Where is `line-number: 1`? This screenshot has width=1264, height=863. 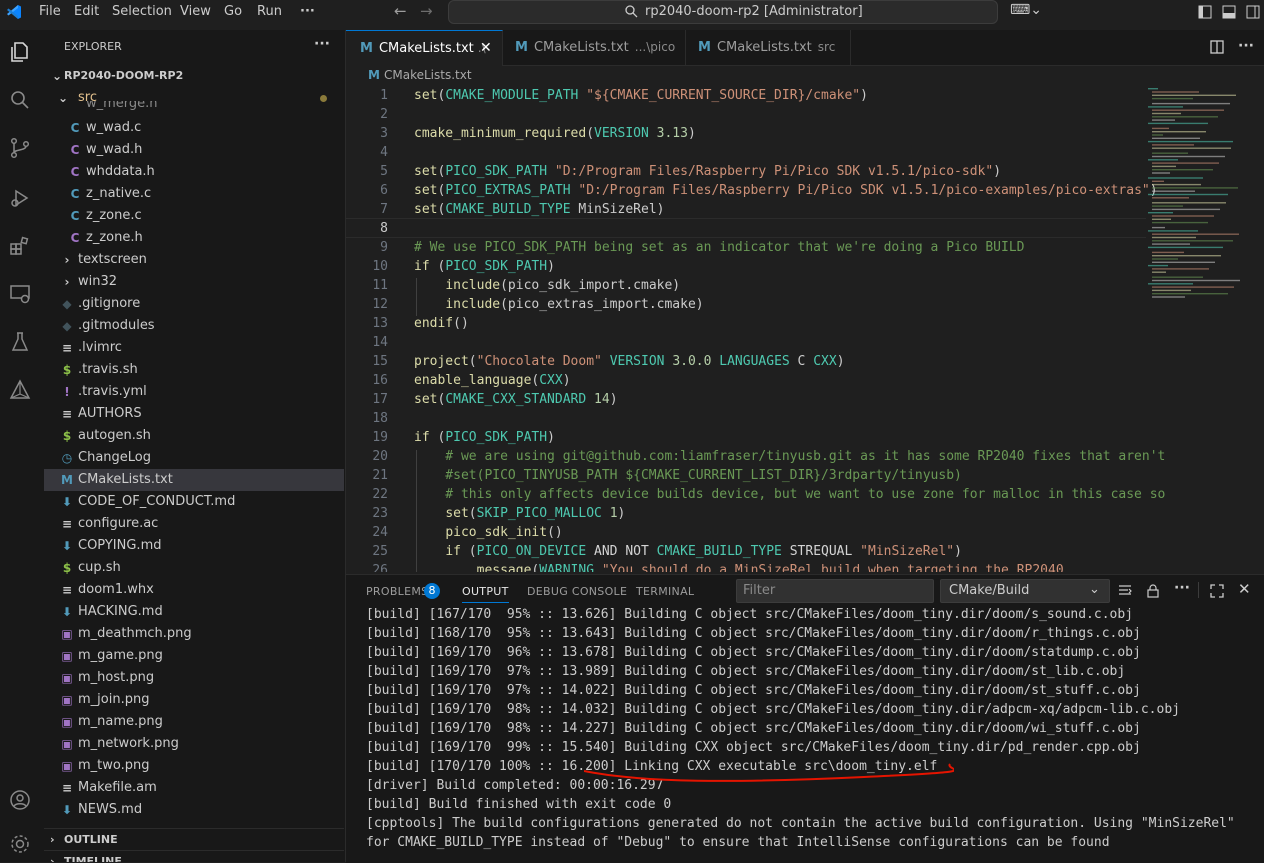 line-number: 1 is located at coordinates (384, 95).